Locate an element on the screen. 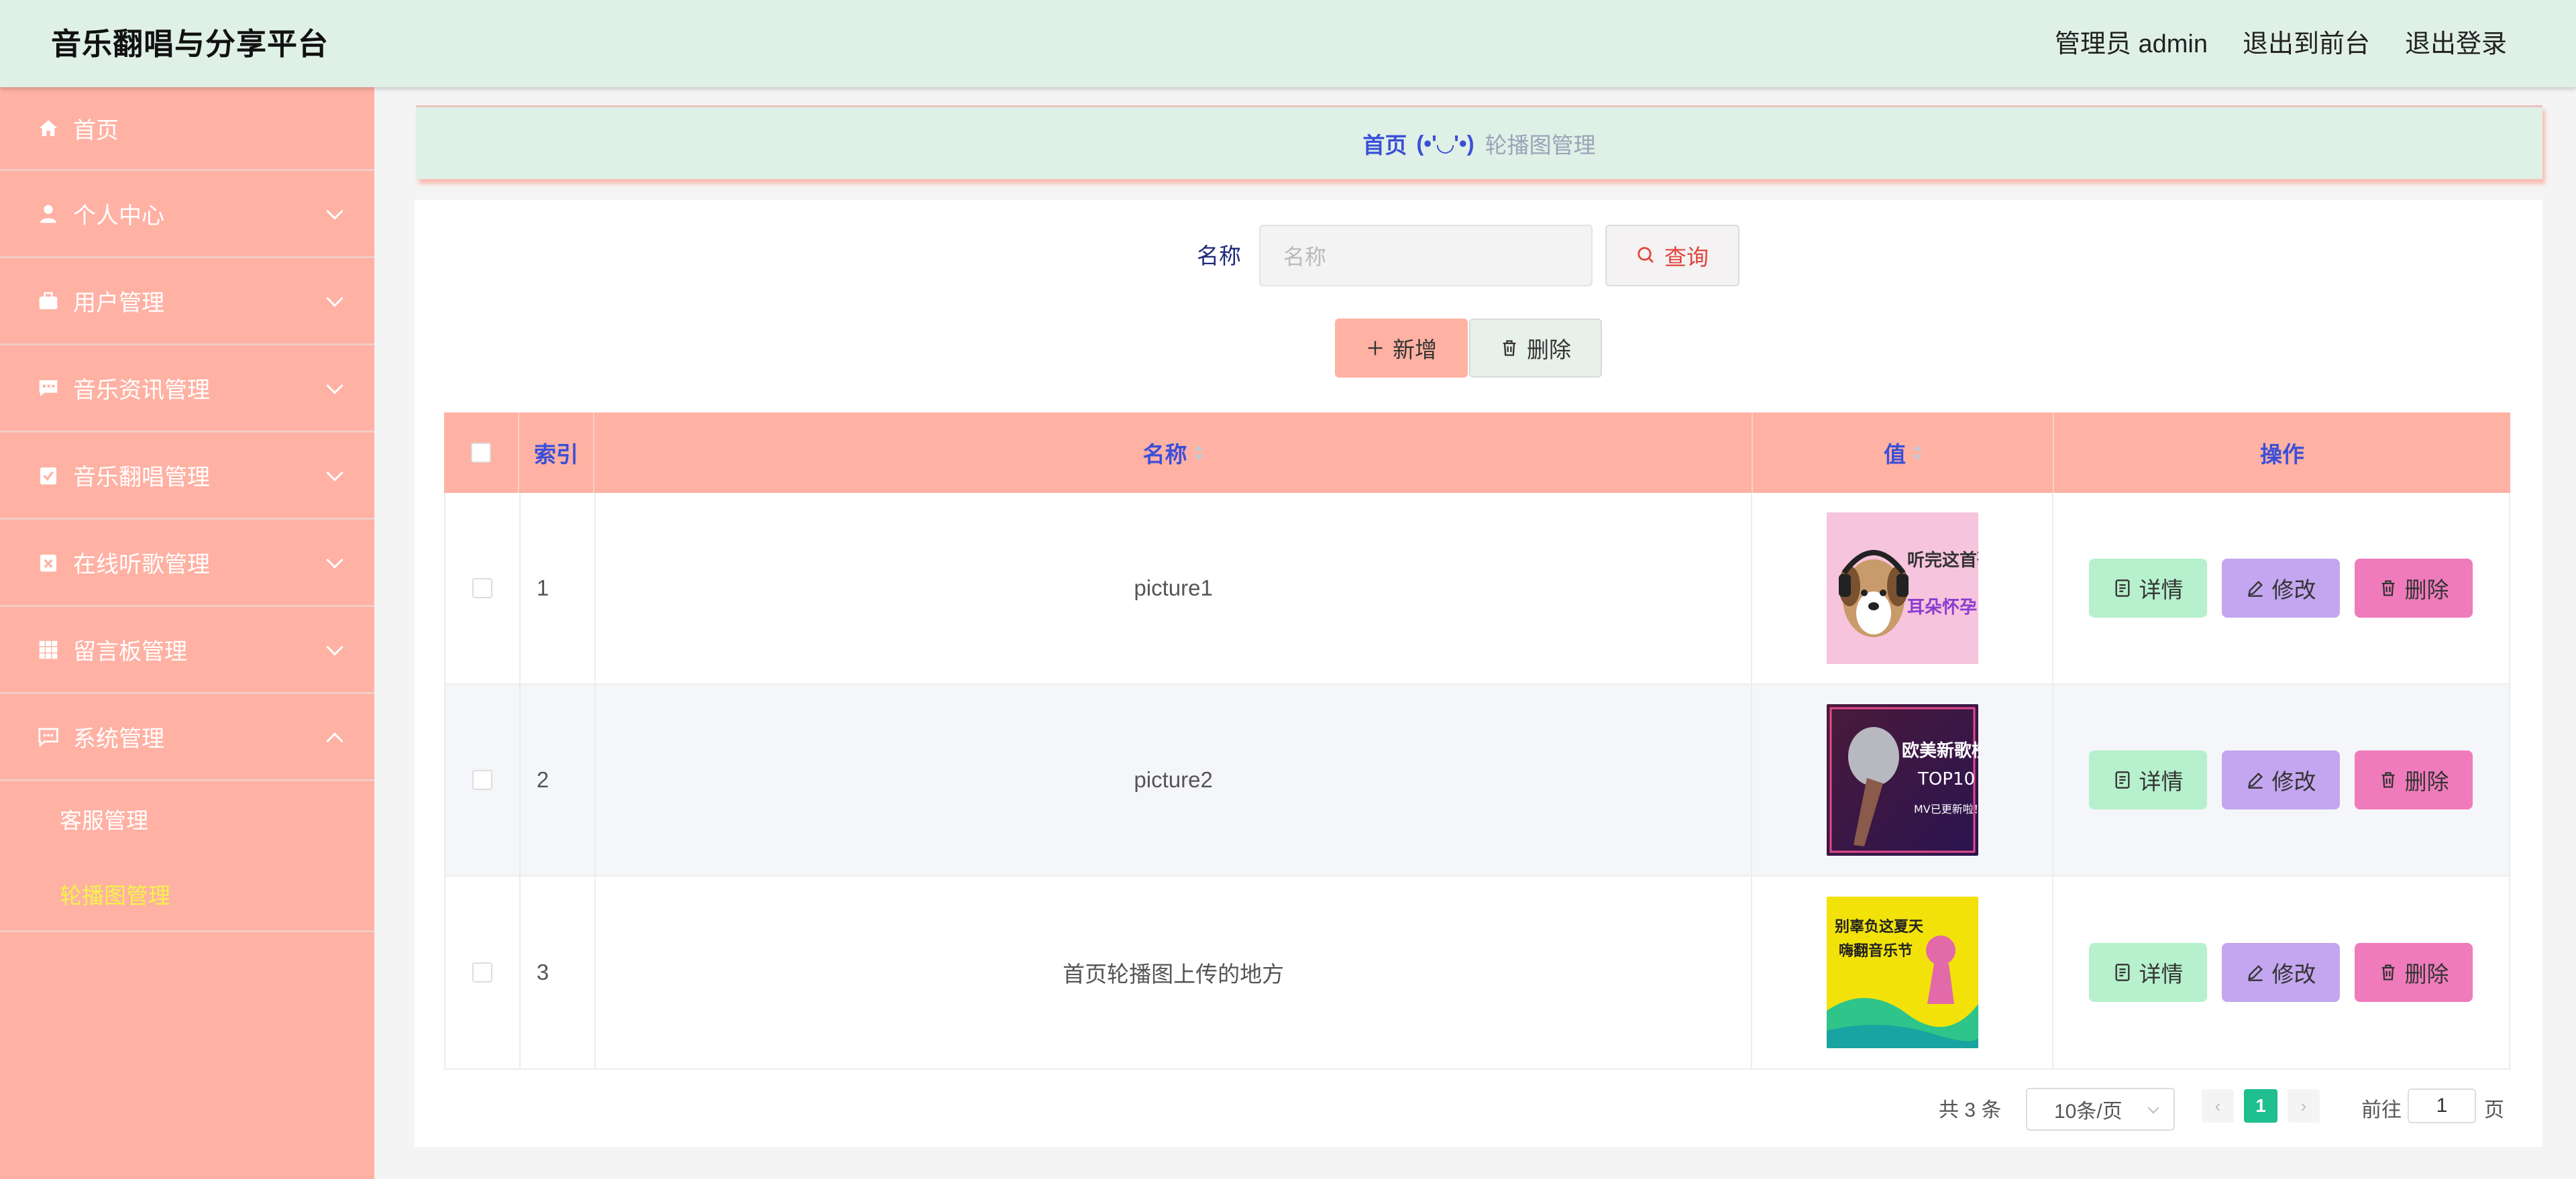 Image resolution: width=2576 pixels, height=1179 pixels. thumbnail-caption: TOP10 is located at coordinates (1946, 779).